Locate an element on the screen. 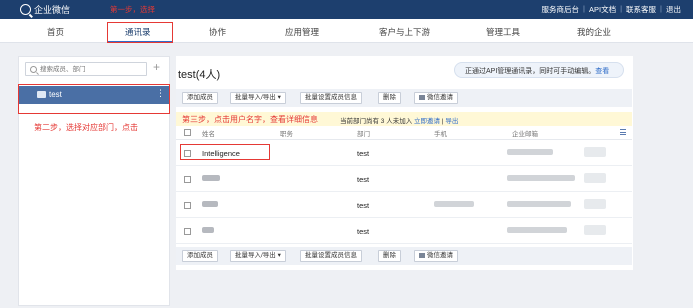 Image resolution: width=693 pixels, height=308 pixels. nav-customers: 客户与上下游 is located at coordinates (404, 32).